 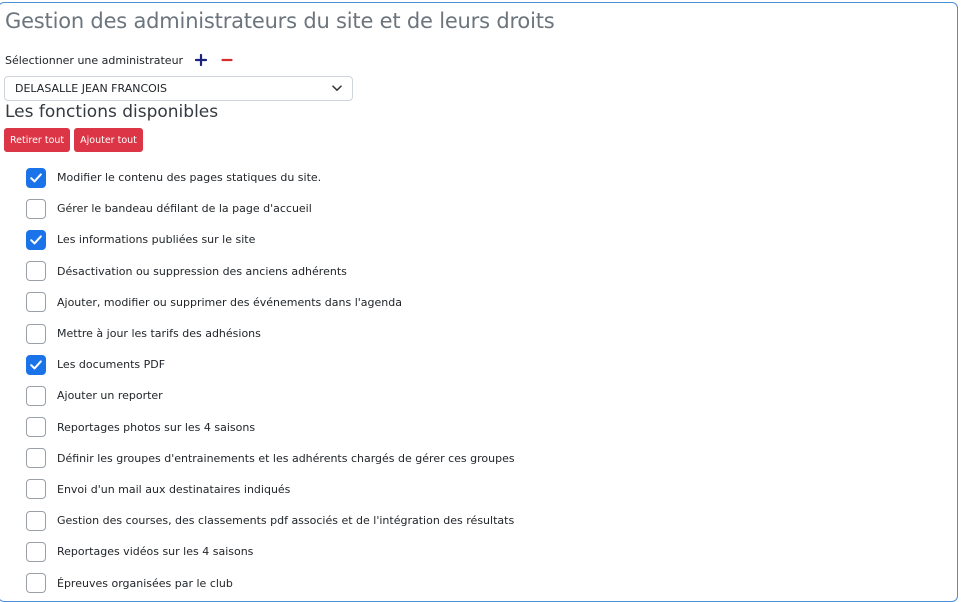 I want to click on admin-selector-row: Sélectionner une administrateur, so click(x=120, y=60).